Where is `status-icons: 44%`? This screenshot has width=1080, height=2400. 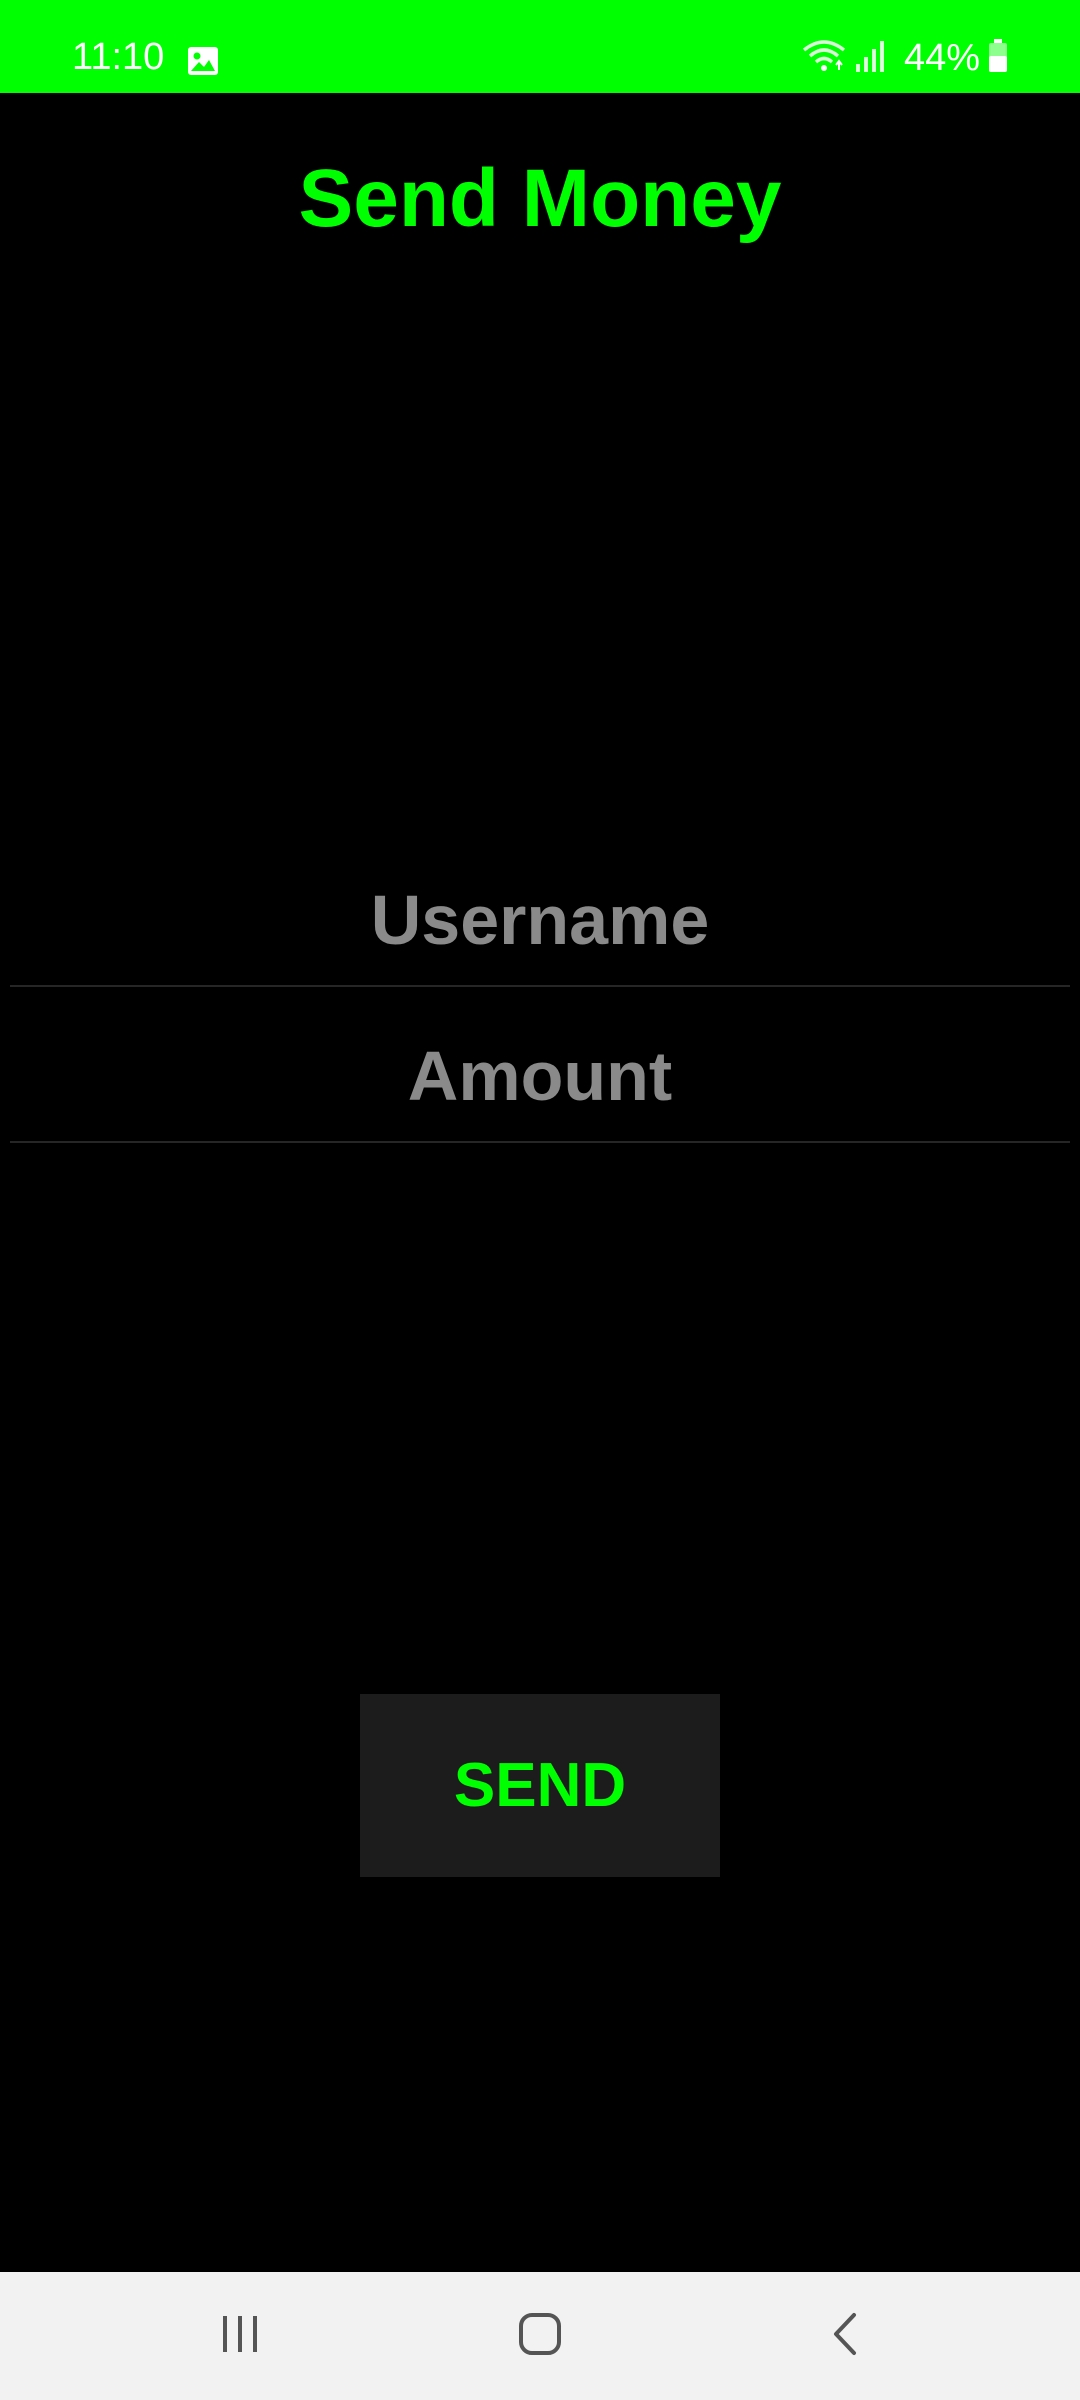 status-icons: 44% is located at coordinates (905, 58).